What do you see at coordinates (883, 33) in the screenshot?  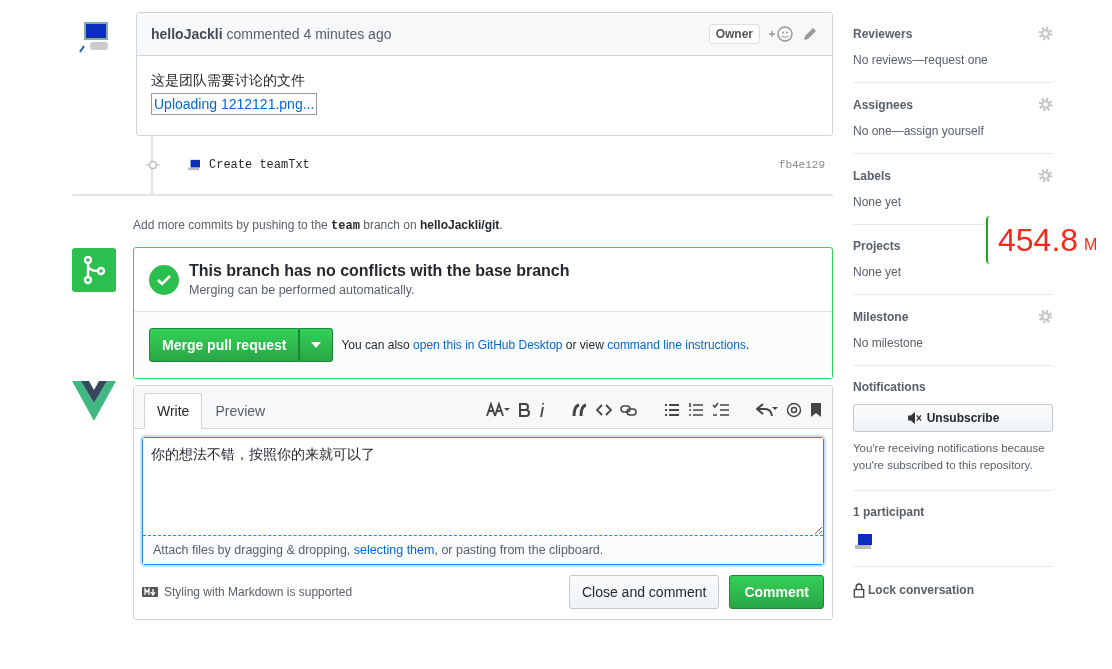 I see `sidebar-heading: Reviewers` at bounding box center [883, 33].